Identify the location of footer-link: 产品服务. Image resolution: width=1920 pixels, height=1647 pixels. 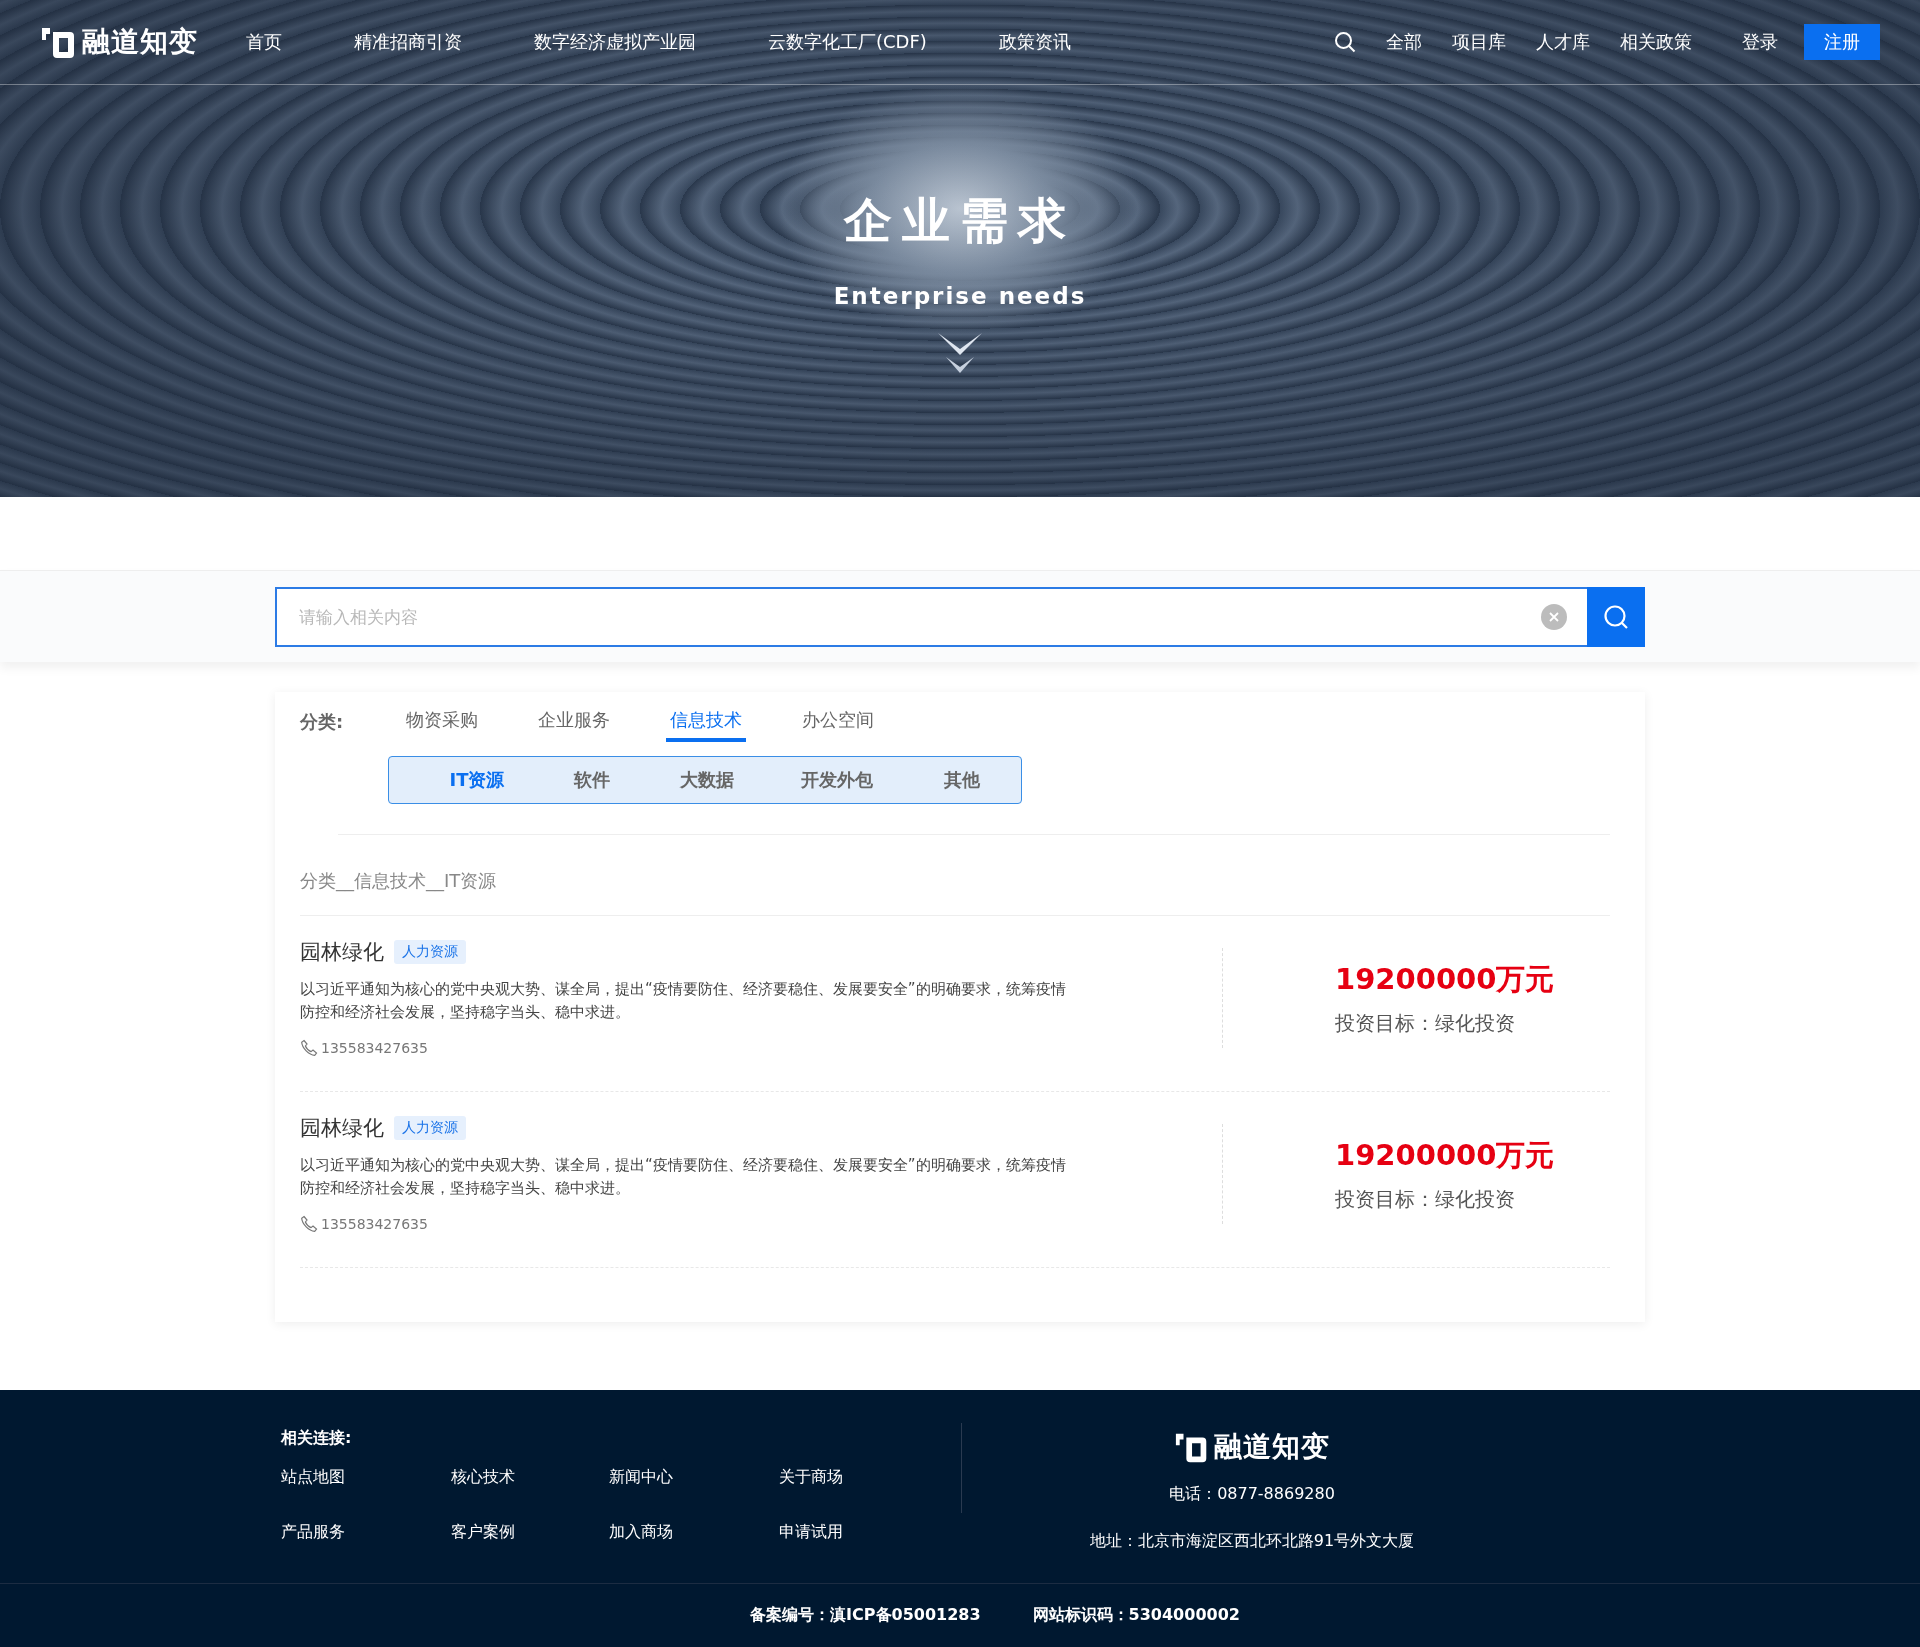
(366, 1532).